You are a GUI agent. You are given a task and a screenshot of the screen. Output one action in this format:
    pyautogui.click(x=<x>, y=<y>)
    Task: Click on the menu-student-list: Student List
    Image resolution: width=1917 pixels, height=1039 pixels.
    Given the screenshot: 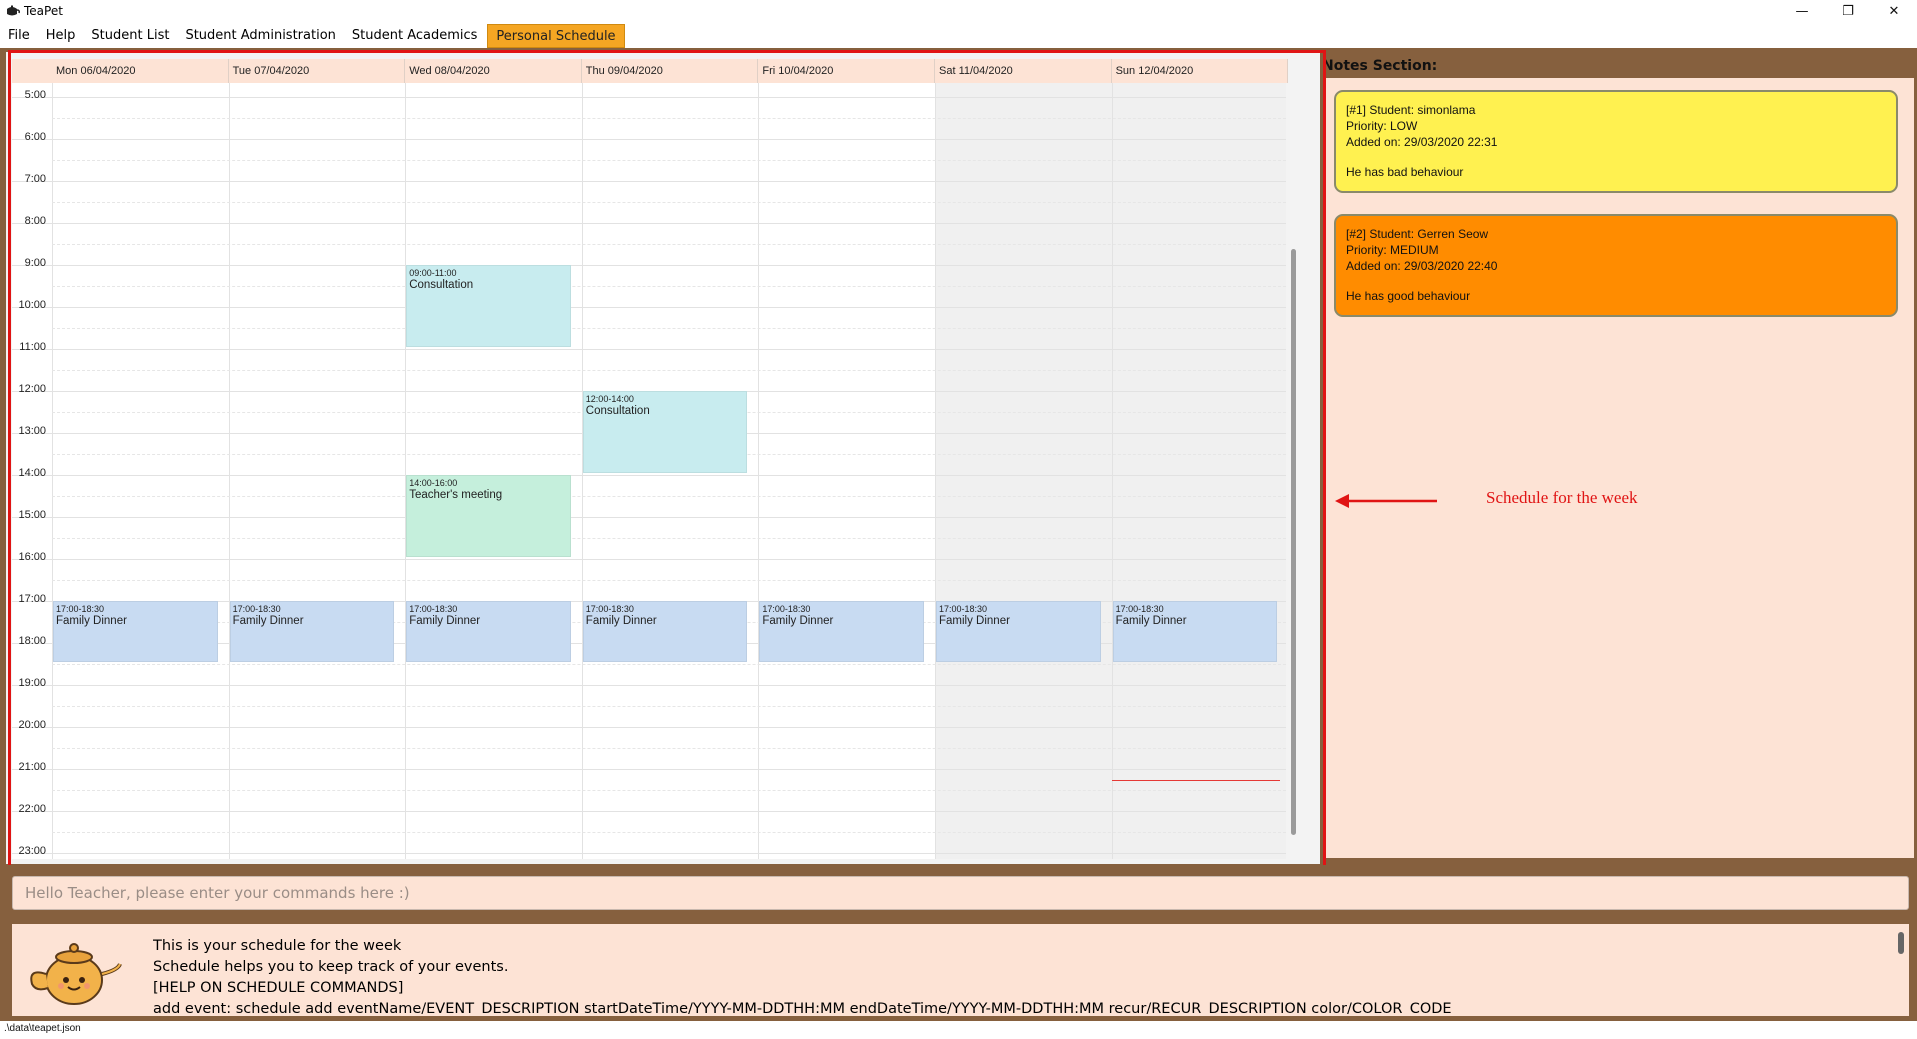 What is the action you would take?
    pyautogui.click(x=130, y=36)
    